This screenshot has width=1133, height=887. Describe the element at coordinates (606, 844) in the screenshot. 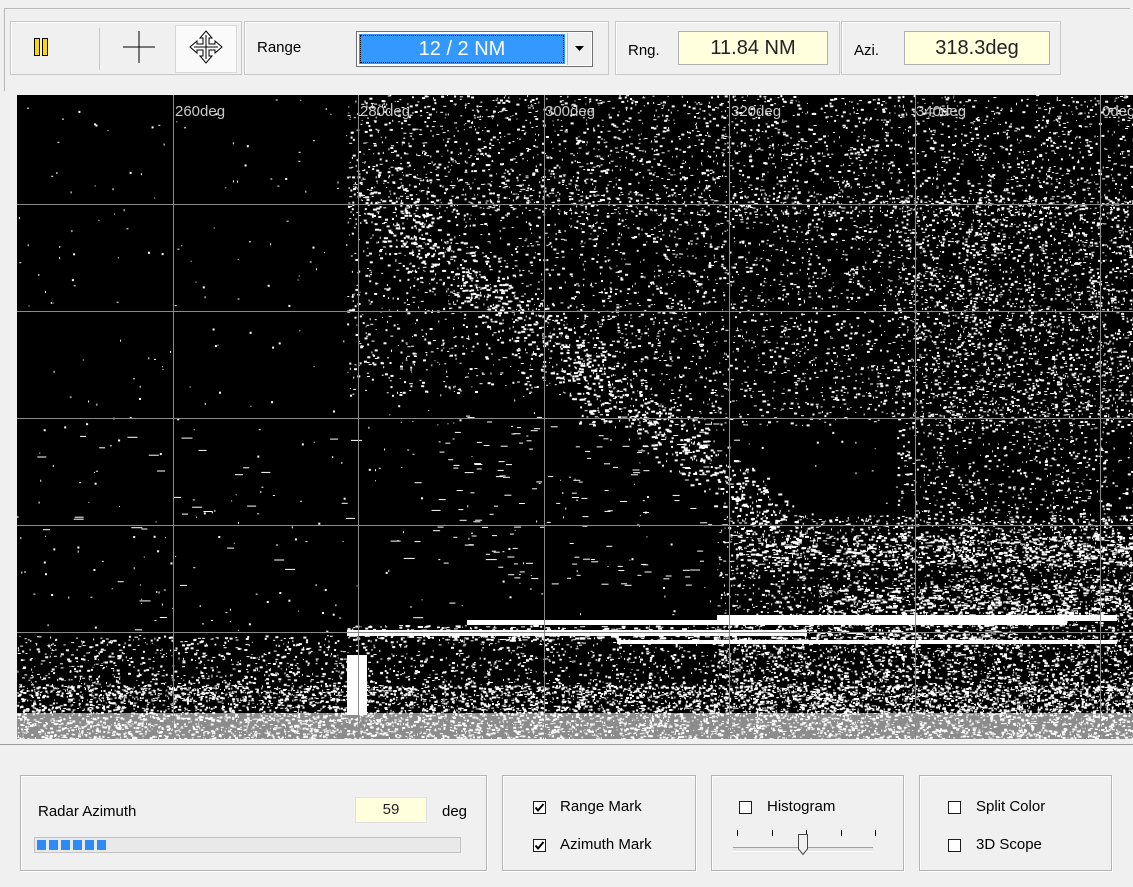

I see `azimuth-mark-label: Azimuth Mark` at that location.